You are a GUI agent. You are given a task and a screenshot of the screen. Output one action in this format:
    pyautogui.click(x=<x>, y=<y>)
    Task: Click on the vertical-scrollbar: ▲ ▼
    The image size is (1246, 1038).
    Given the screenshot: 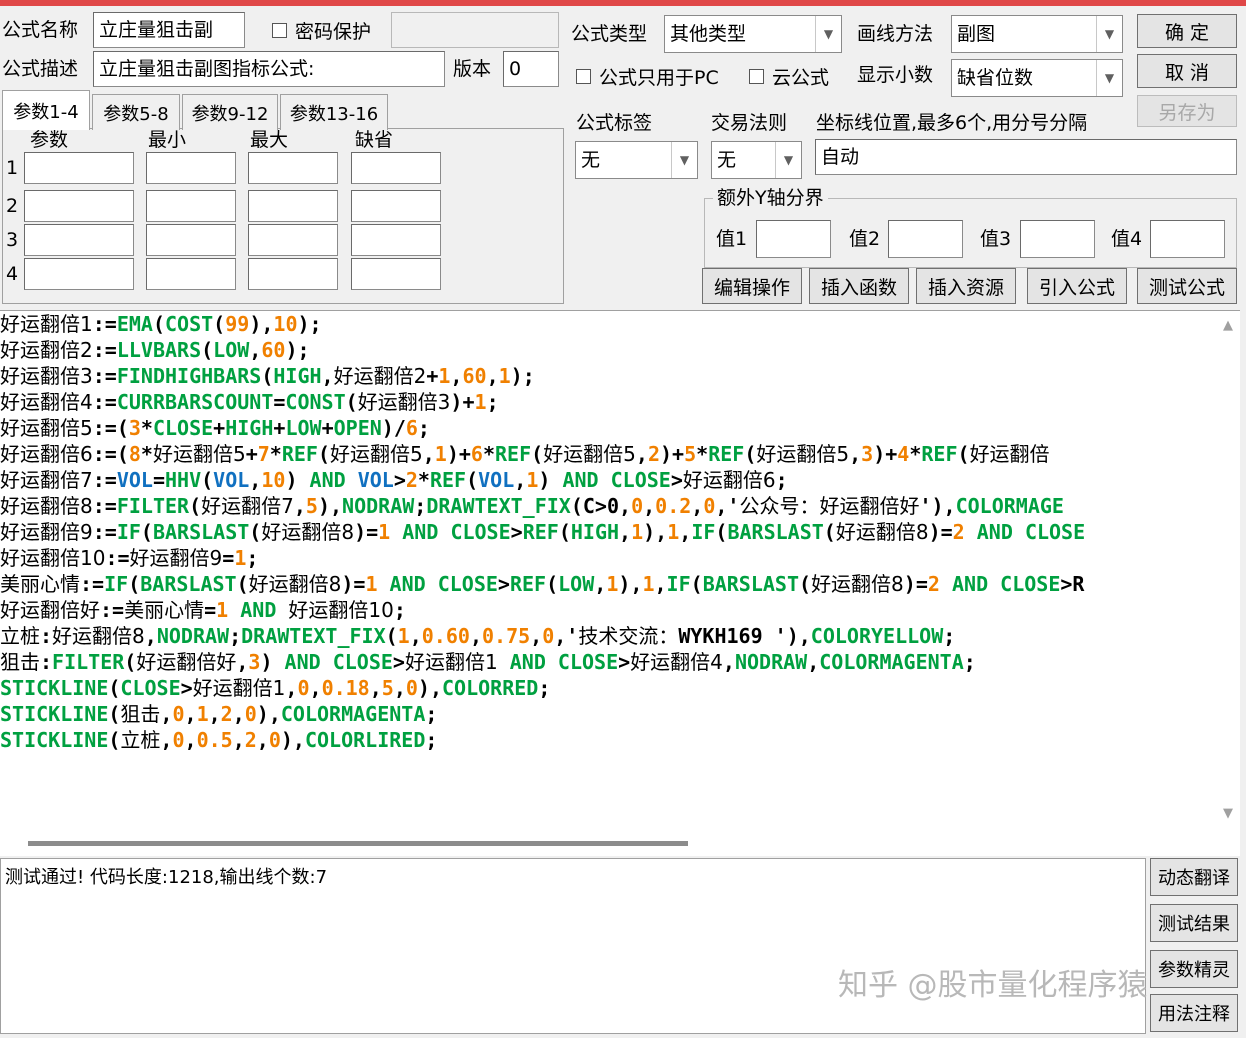 What is the action you would take?
    pyautogui.click(x=1228, y=571)
    